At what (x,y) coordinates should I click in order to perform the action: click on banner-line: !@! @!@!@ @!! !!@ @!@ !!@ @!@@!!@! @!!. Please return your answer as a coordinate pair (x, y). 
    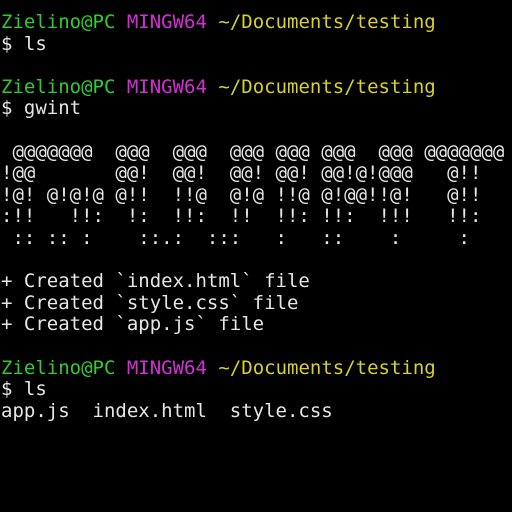
    Looking at the image, I should click on (241, 194).